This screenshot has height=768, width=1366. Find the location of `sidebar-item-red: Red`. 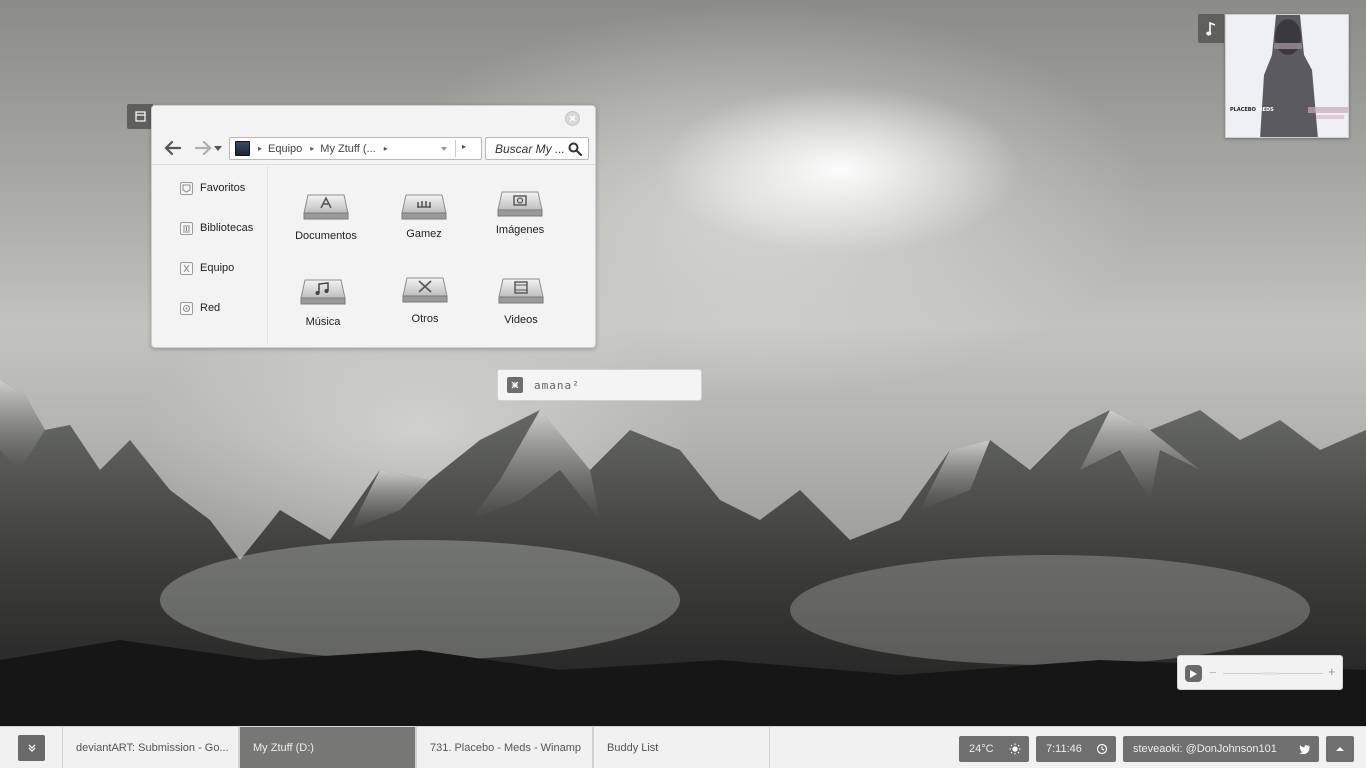

sidebar-item-red: Red is located at coordinates (200, 308).